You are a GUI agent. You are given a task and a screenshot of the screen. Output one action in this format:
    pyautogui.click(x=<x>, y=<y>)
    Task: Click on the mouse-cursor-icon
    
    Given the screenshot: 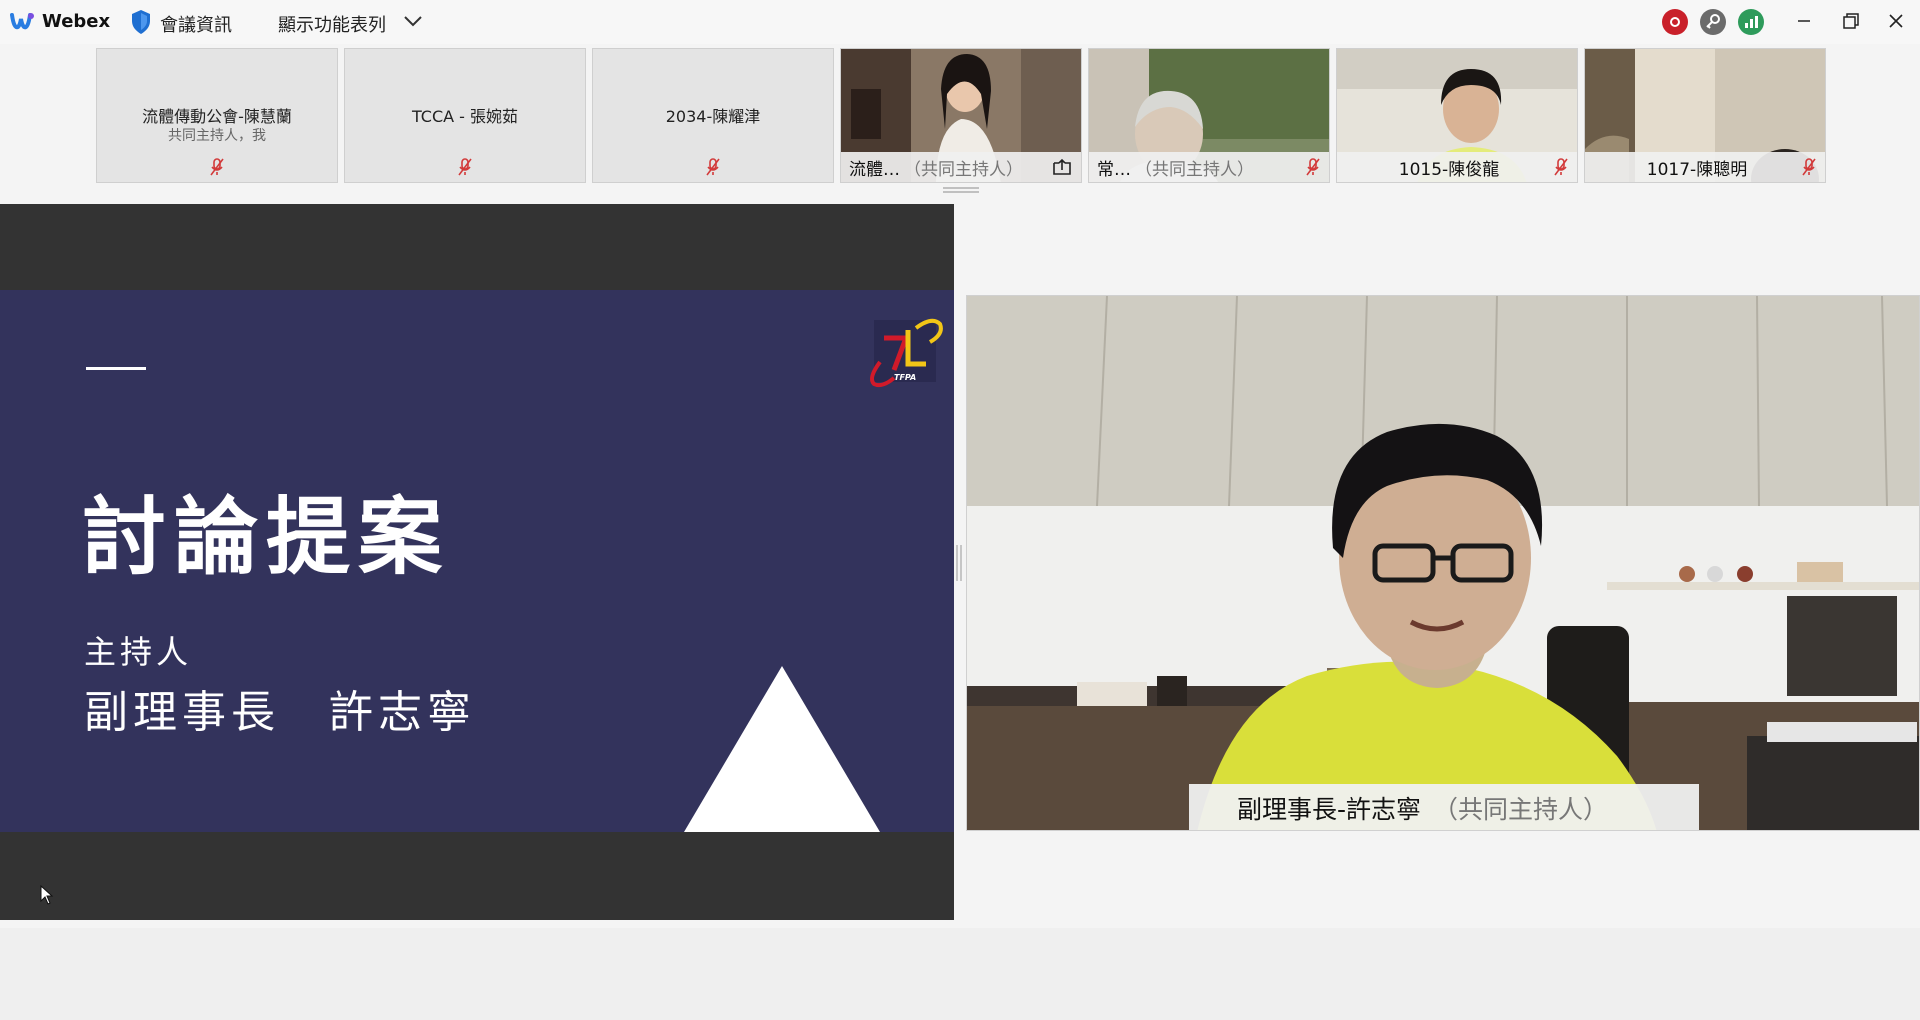 What is the action you would take?
    pyautogui.click(x=47, y=895)
    